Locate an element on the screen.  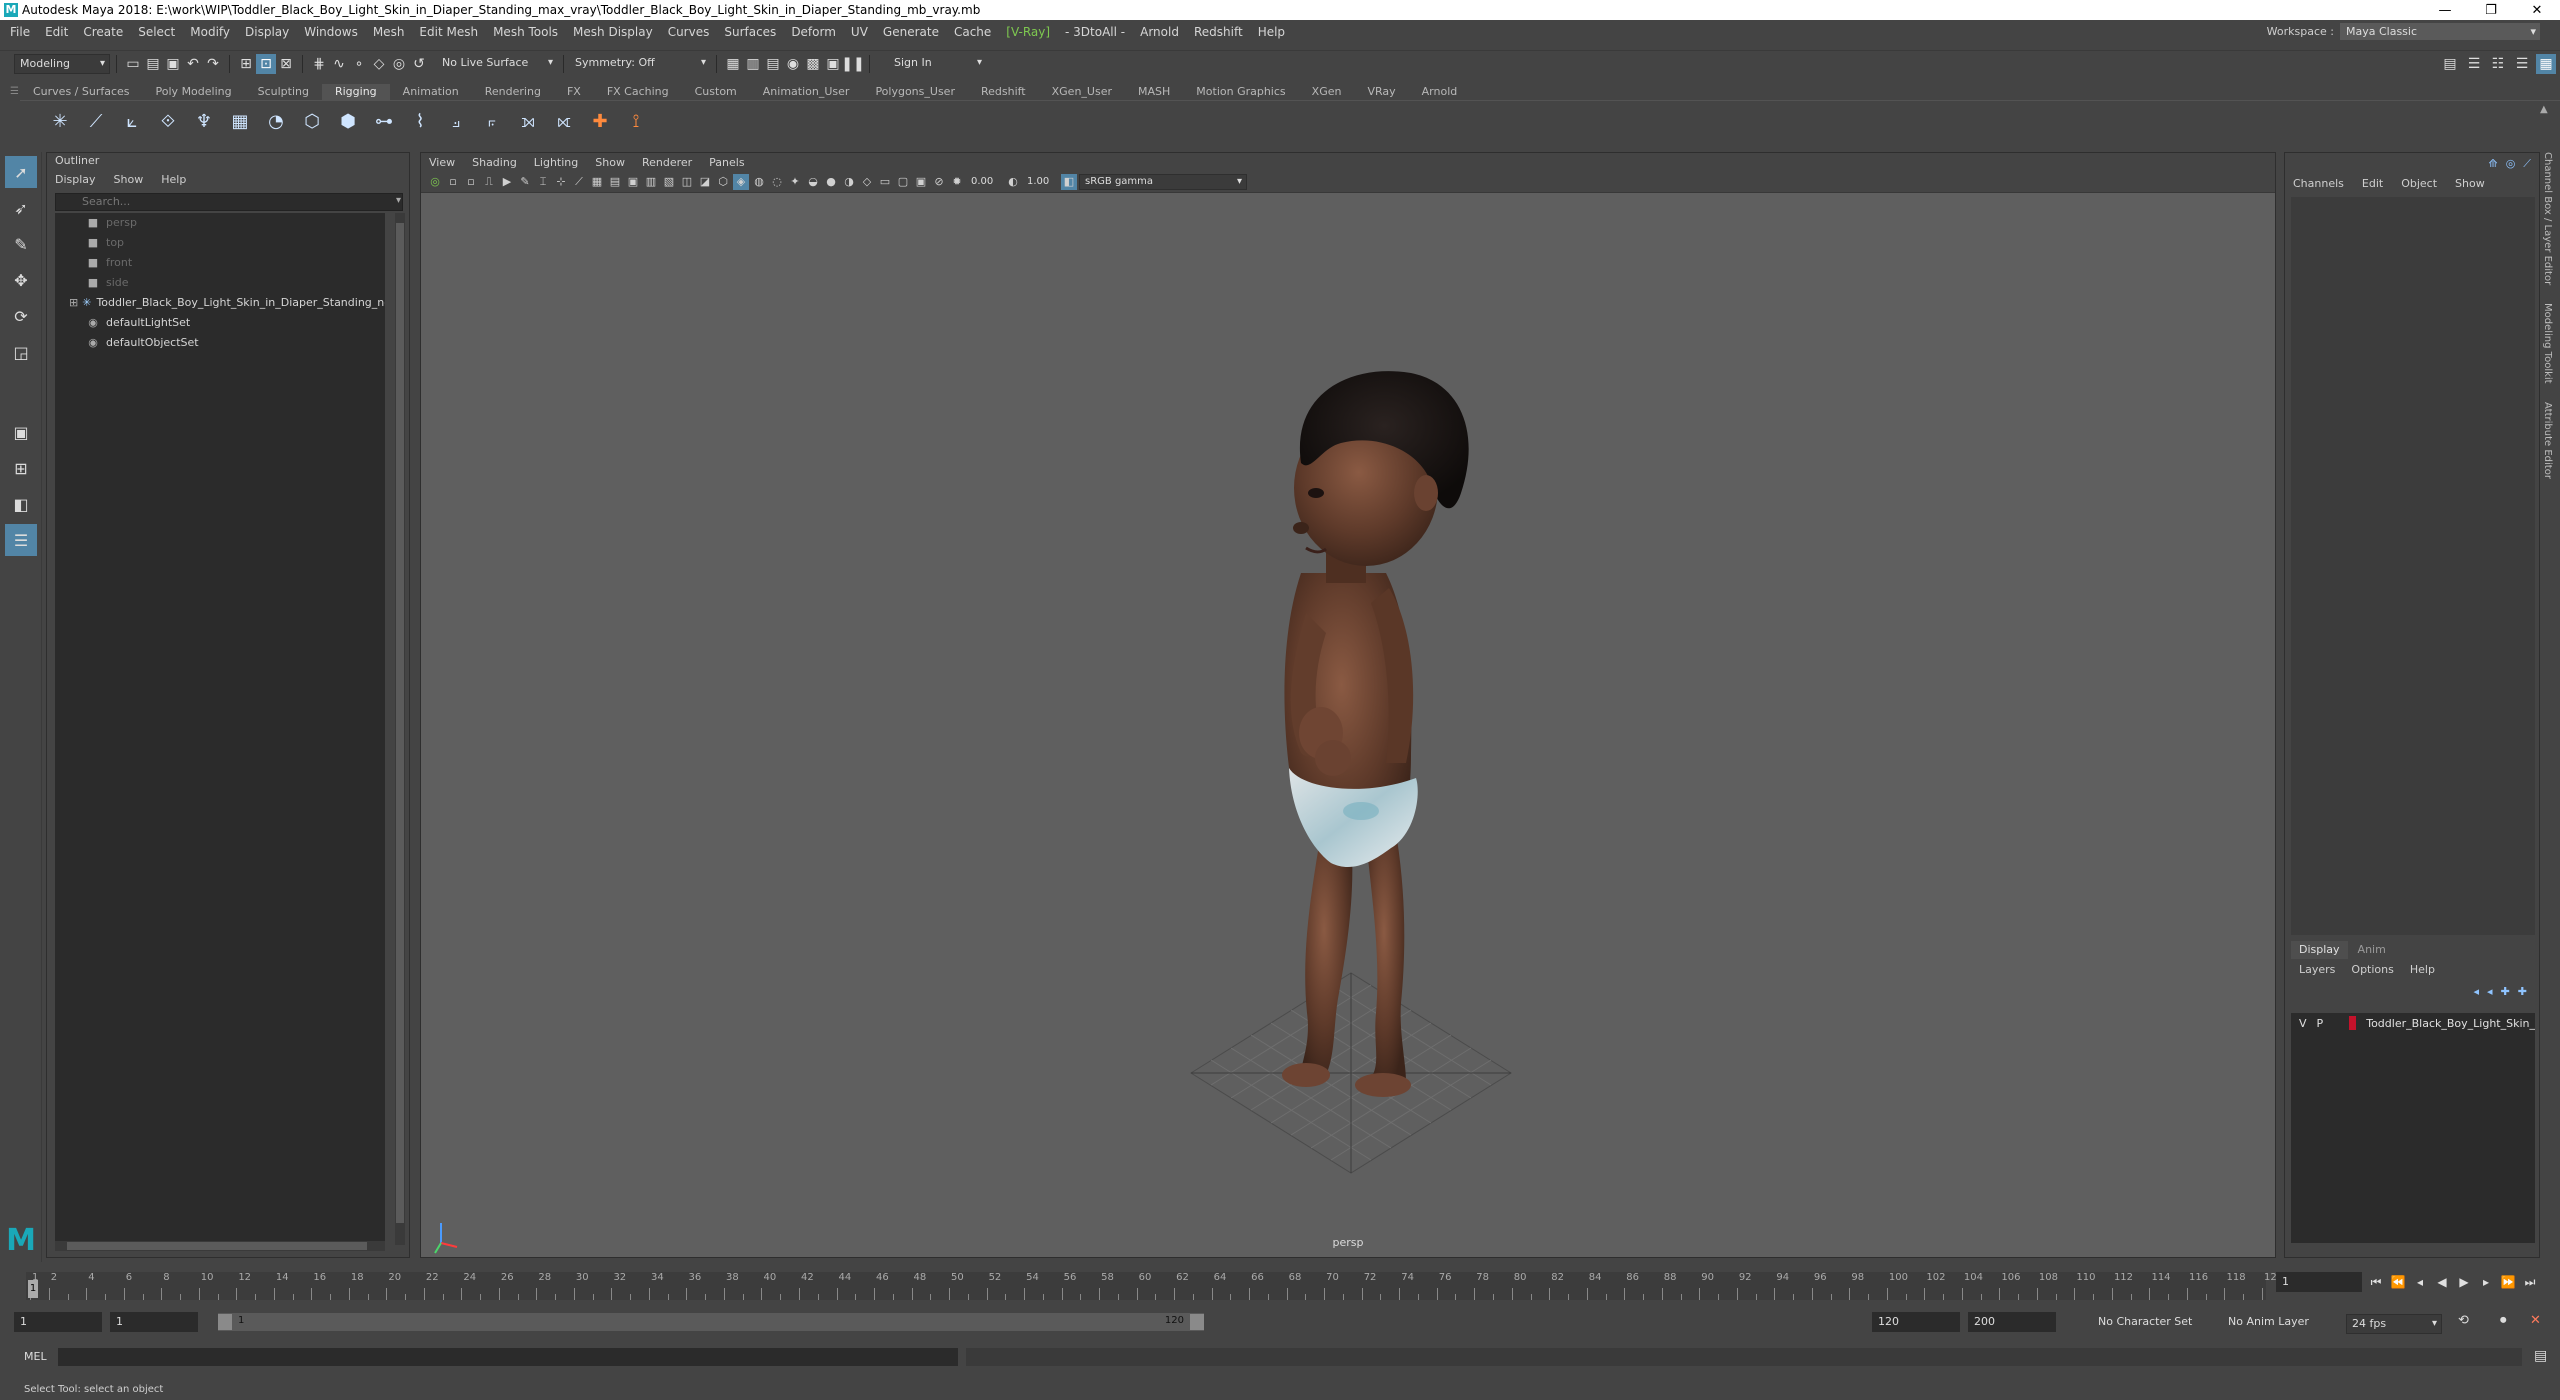
viewport-menu-lighting: Lighting is located at coordinates (556, 162).